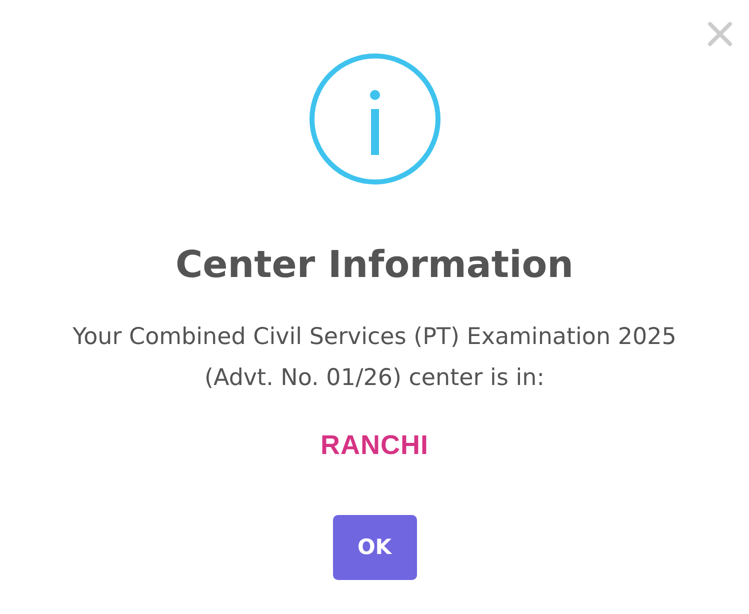 The height and width of the screenshot is (614, 749). I want to click on center-name: RANCHI, so click(374, 445).